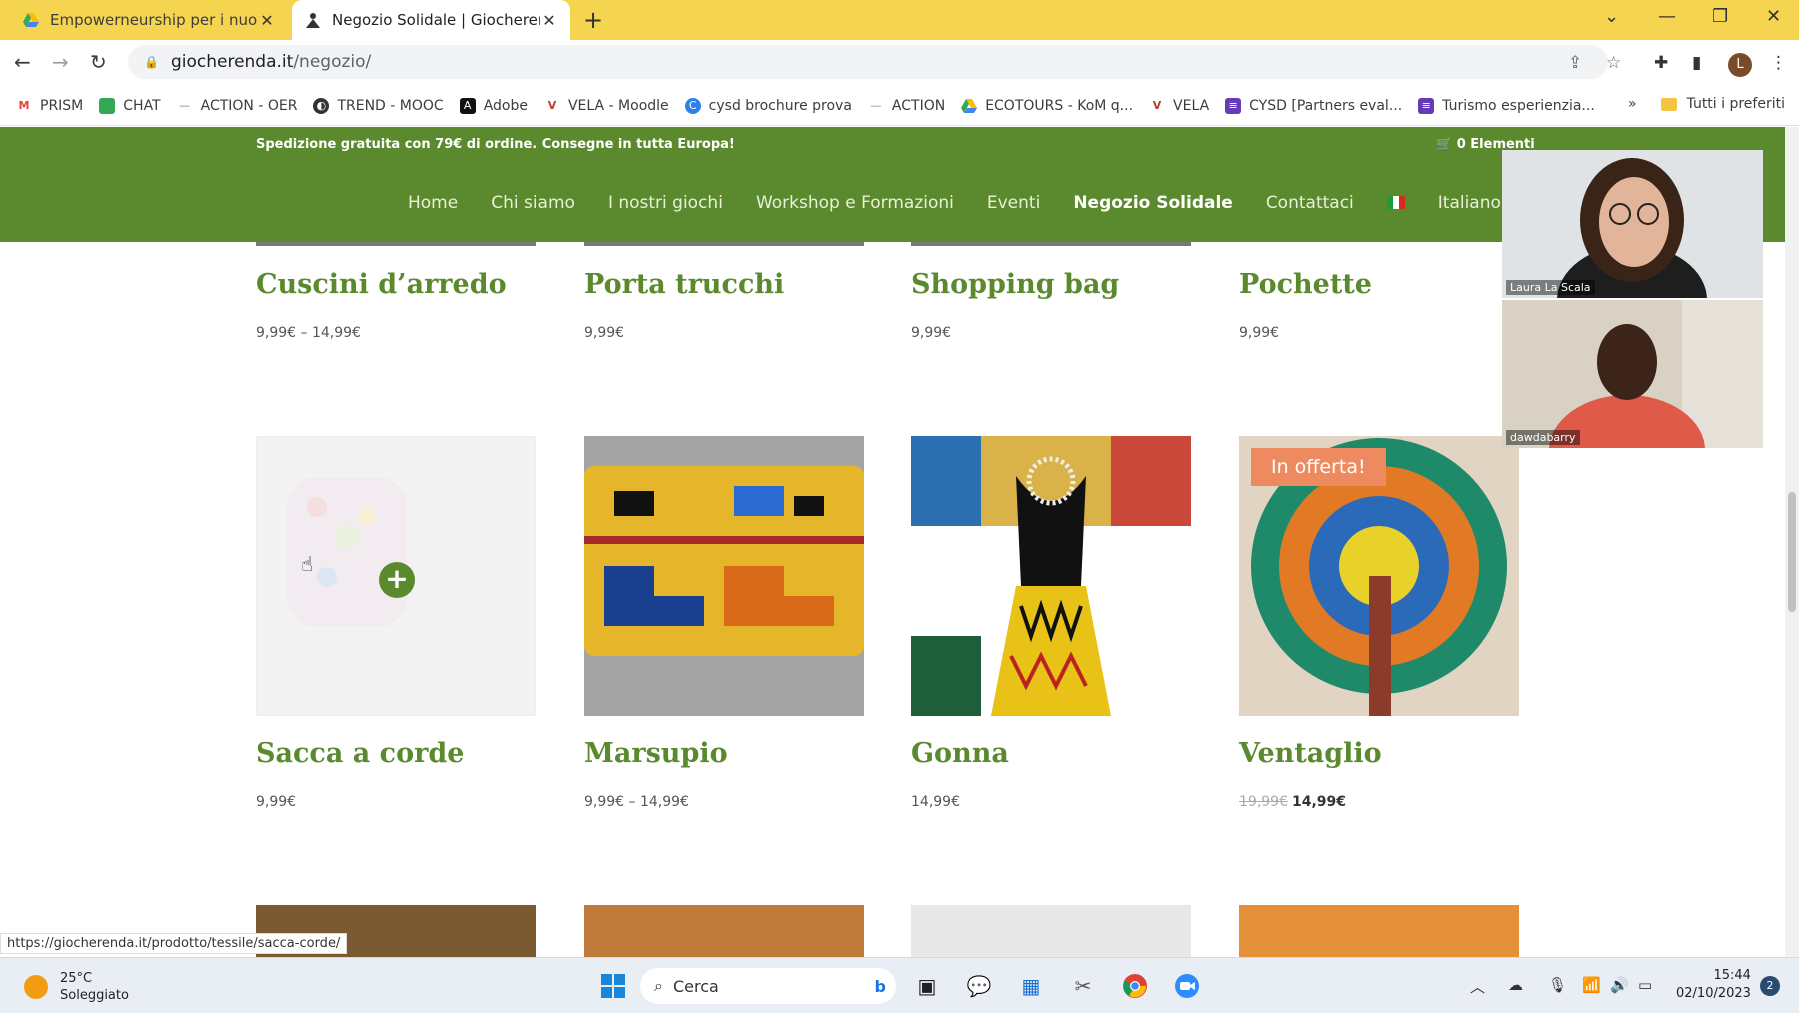  I want to click on product-image-sacca: + ☝, so click(396, 576).